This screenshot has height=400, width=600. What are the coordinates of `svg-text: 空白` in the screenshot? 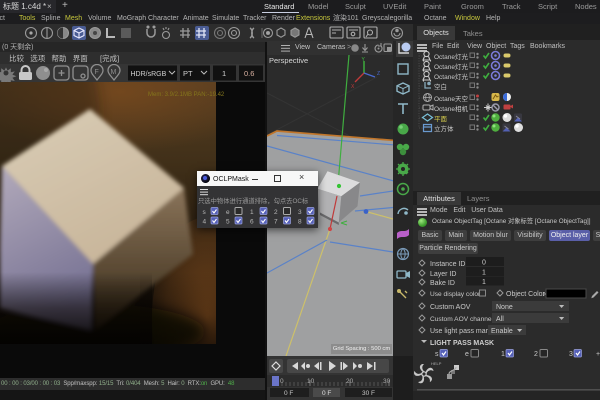 It's located at (440, 86).